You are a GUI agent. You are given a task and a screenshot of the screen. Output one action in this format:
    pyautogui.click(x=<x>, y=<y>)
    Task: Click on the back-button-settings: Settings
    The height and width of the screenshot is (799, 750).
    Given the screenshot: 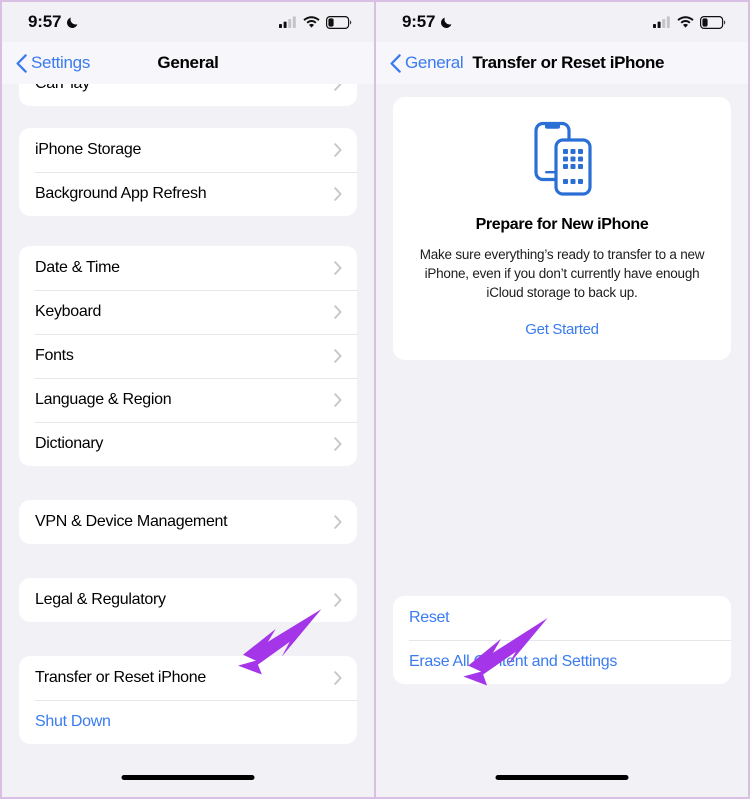 What is the action you would take?
    pyautogui.click(x=53, y=63)
    